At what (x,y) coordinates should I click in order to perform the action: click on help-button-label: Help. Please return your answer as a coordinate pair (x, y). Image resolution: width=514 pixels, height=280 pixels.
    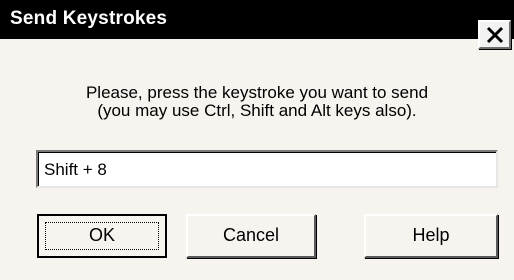
    Looking at the image, I should click on (431, 235).